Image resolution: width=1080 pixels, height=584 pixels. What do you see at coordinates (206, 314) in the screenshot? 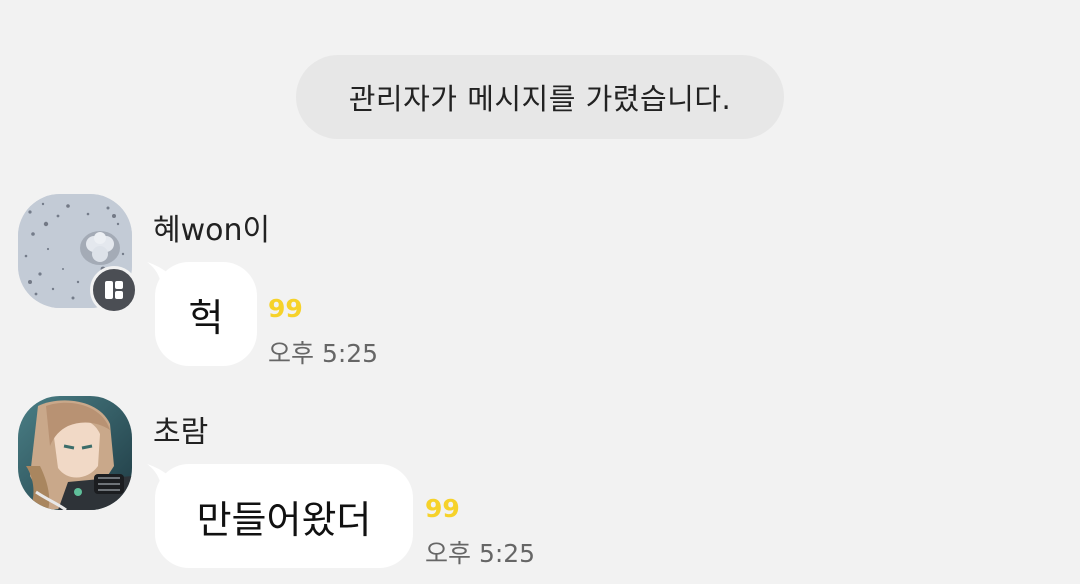
I see `message-bubble: 헉` at bounding box center [206, 314].